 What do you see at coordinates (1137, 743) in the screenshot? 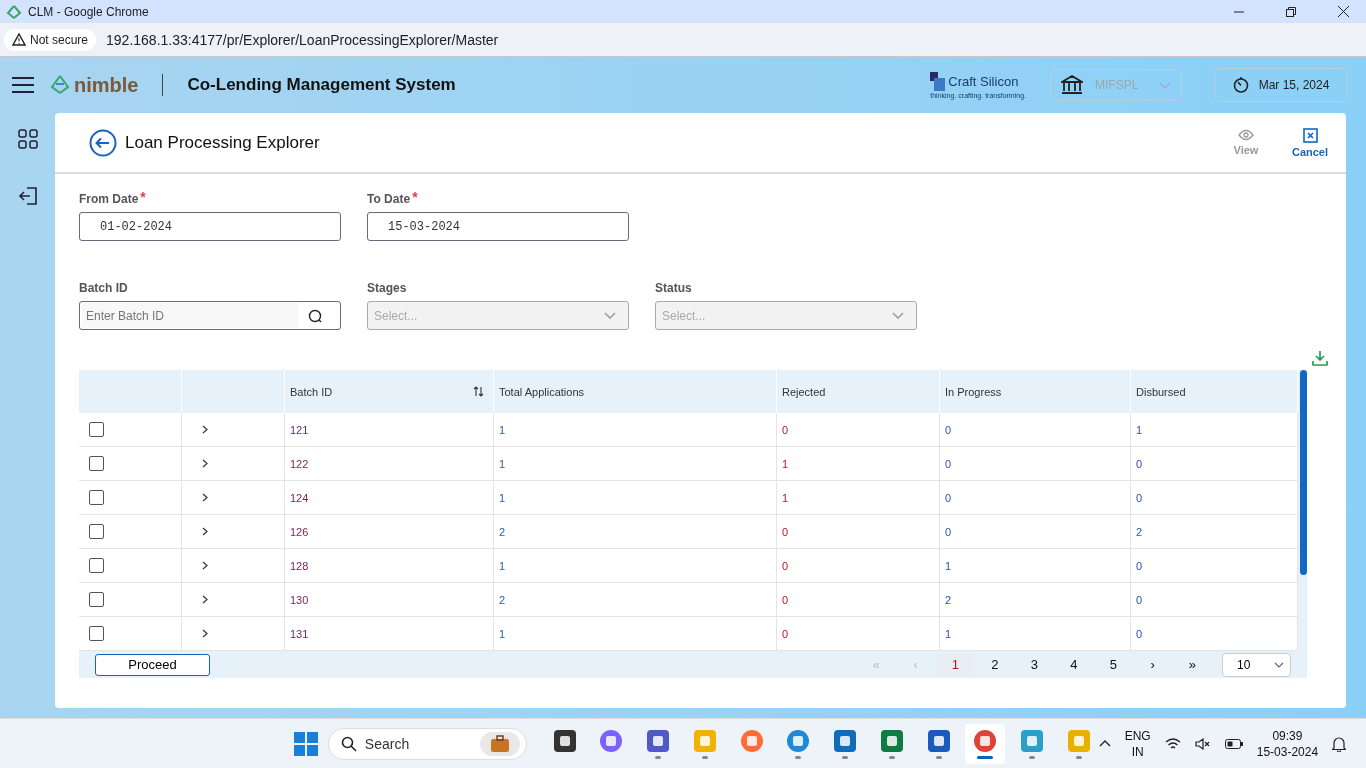
I see `language-indicator: ENG IN` at bounding box center [1137, 743].